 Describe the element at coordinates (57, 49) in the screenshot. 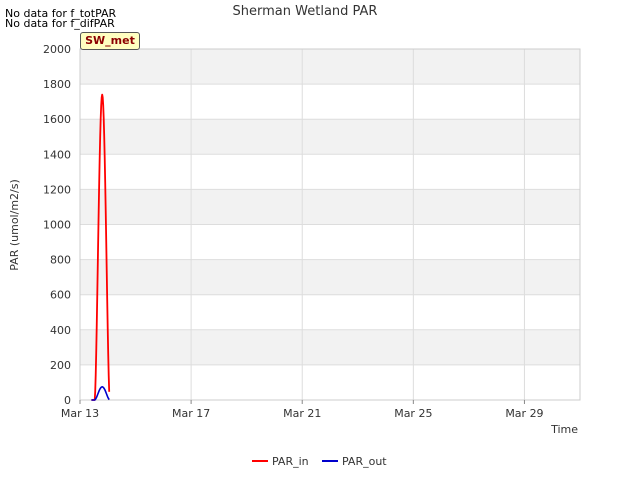

I see `y-tick-label: 2000` at that location.